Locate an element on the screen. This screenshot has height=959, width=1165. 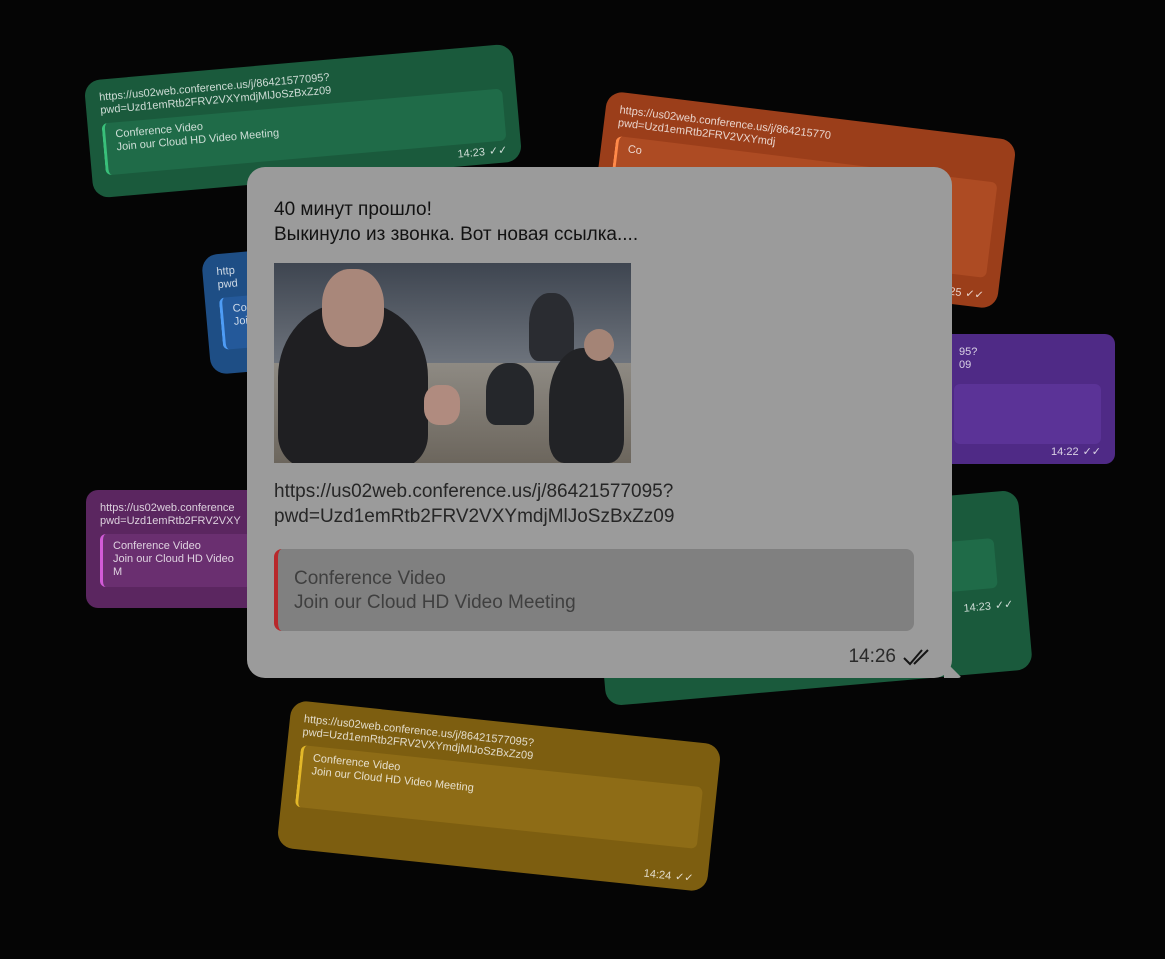
double-check-icon is located at coordinates (916, 657).